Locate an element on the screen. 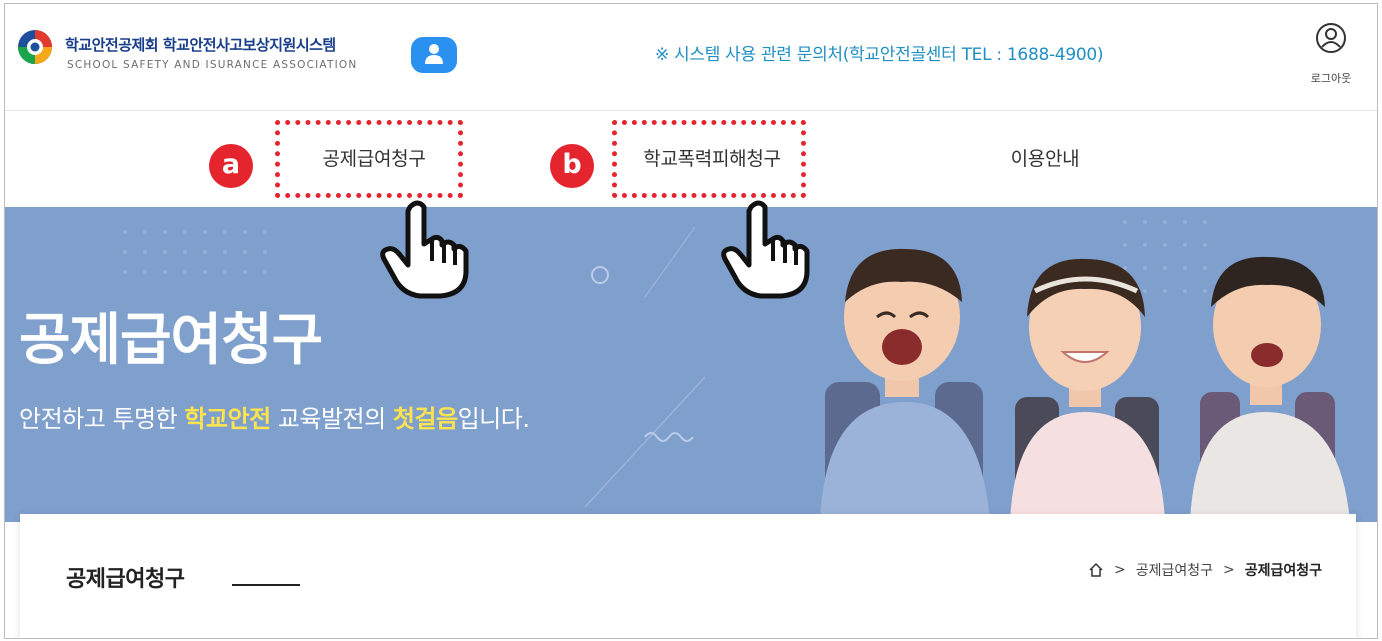 The width and height of the screenshot is (1382, 641). logout-icon is located at coordinates (1331, 38).